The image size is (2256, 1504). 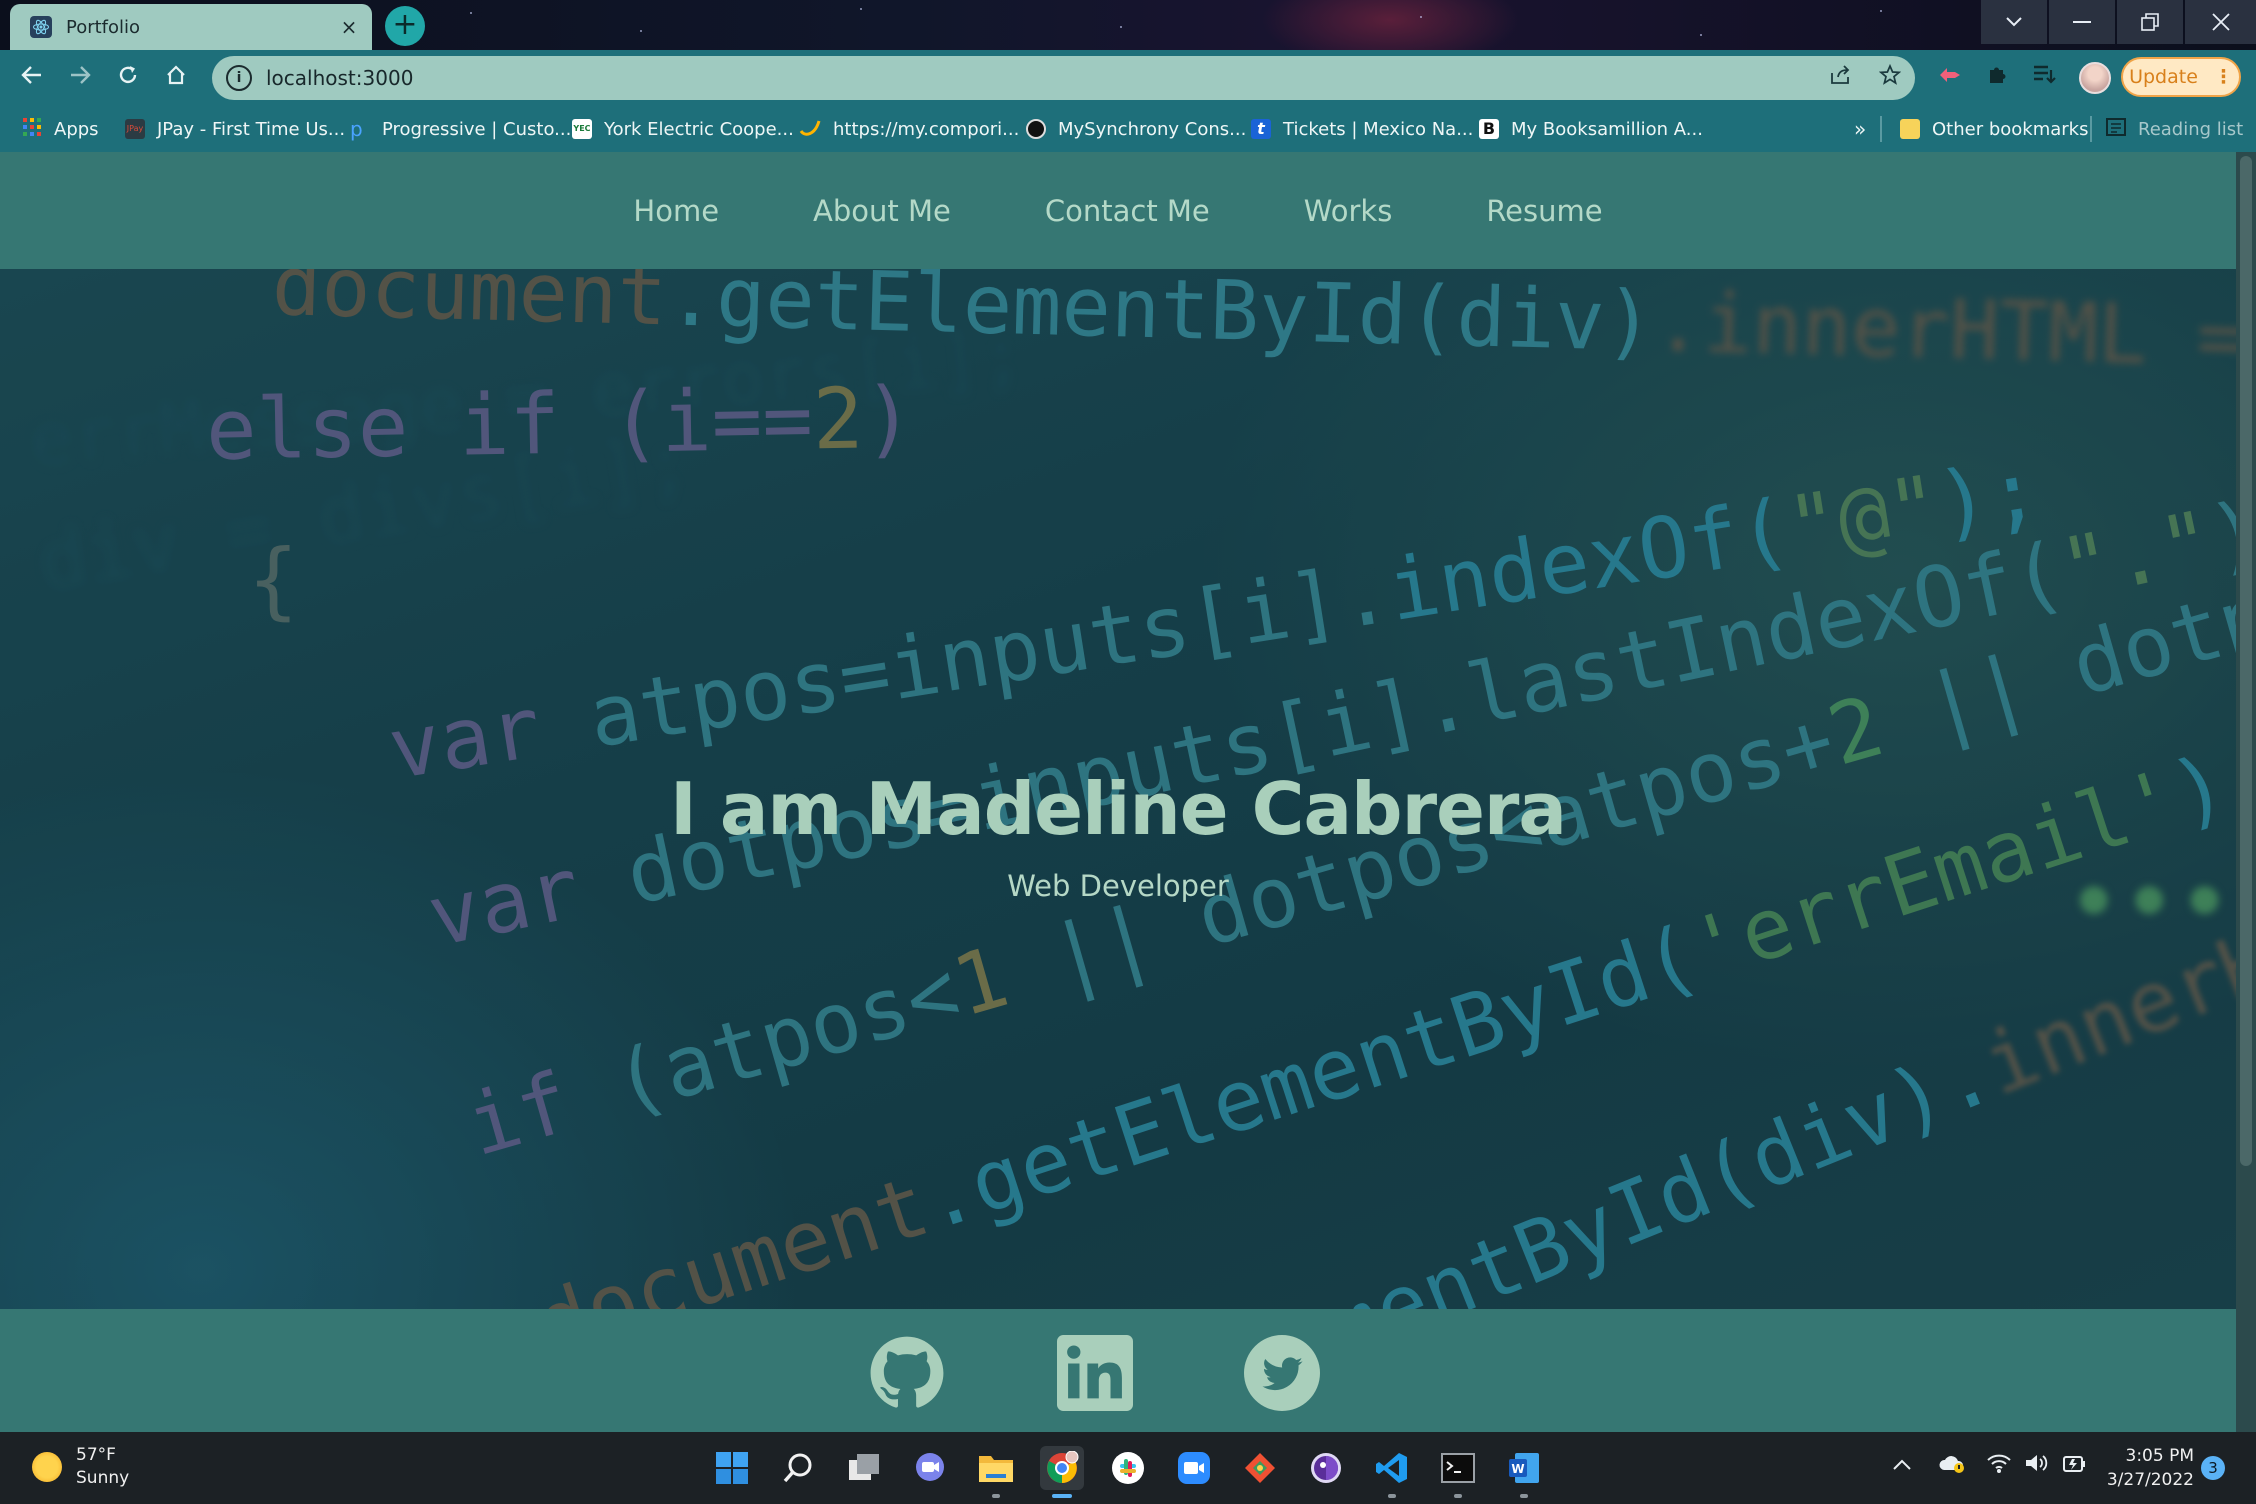 I want to click on teams-chat-icon, so click(x=930, y=1468).